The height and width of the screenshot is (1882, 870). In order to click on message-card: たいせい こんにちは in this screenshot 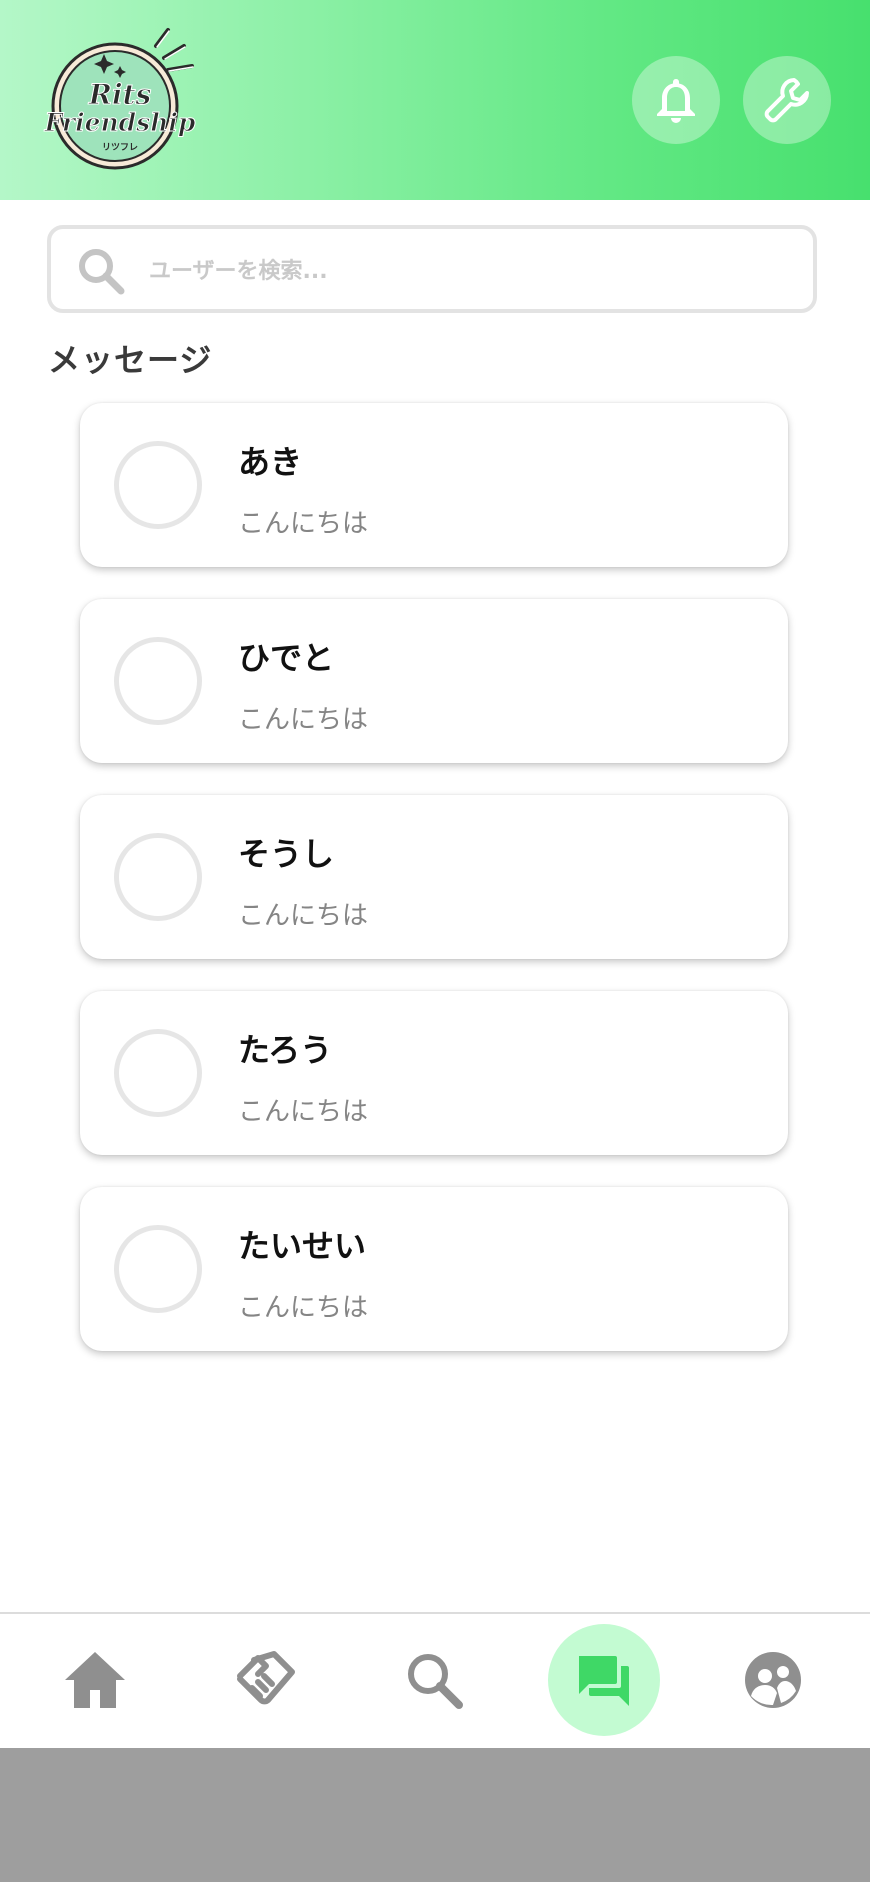, I will do `click(434, 1269)`.